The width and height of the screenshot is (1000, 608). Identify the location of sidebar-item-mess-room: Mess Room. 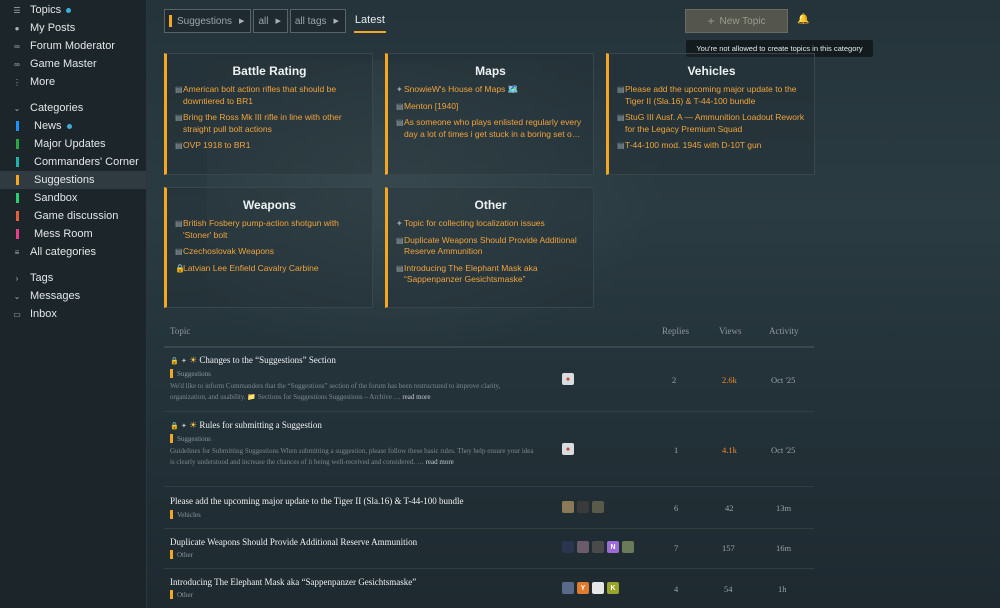
(73, 234).